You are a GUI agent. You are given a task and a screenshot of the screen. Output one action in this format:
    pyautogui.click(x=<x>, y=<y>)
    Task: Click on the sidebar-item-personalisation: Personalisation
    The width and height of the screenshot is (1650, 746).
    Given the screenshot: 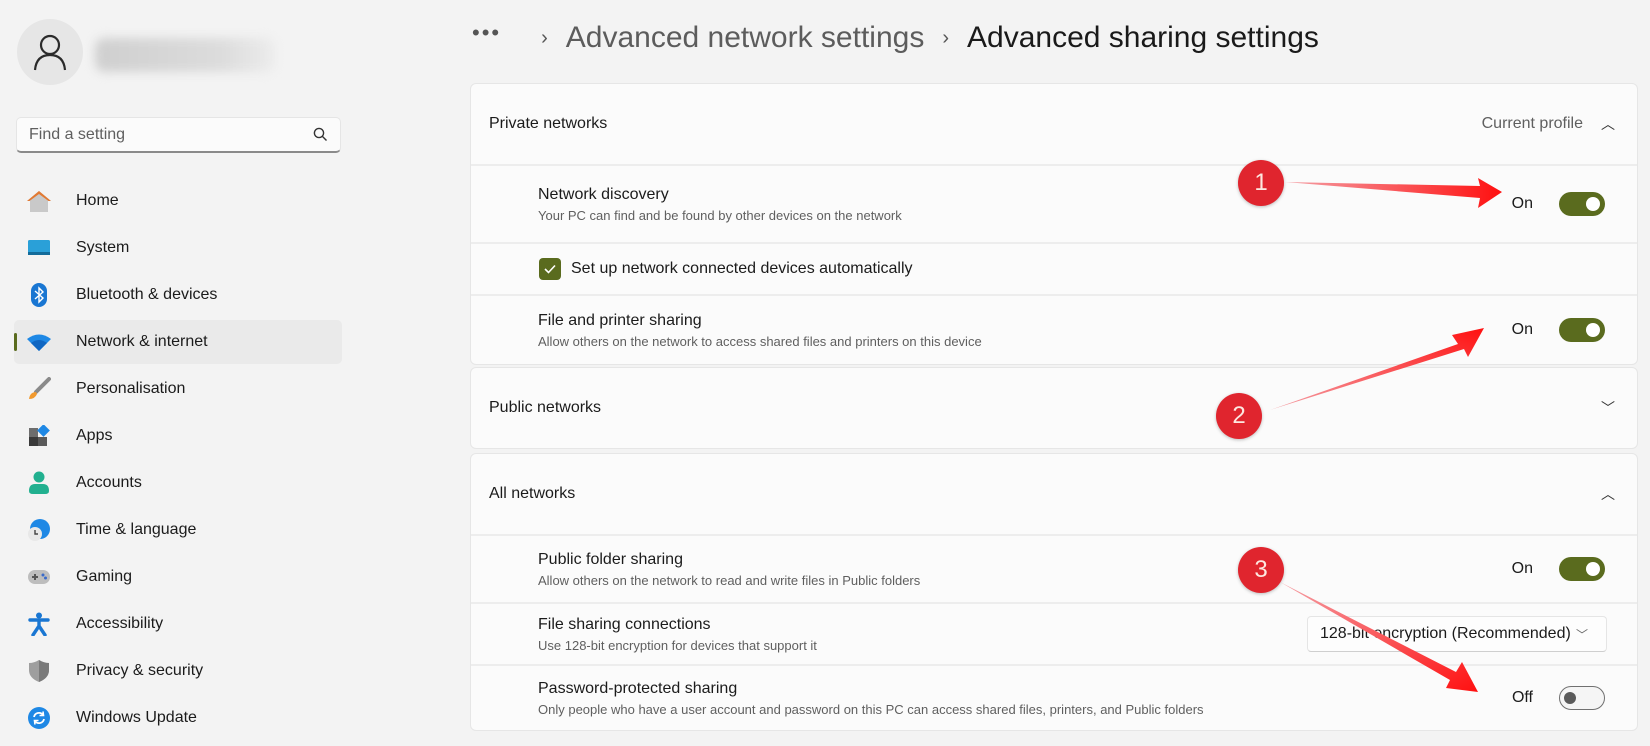 What is the action you would take?
    pyautogui.click(x=178, y=389)
    